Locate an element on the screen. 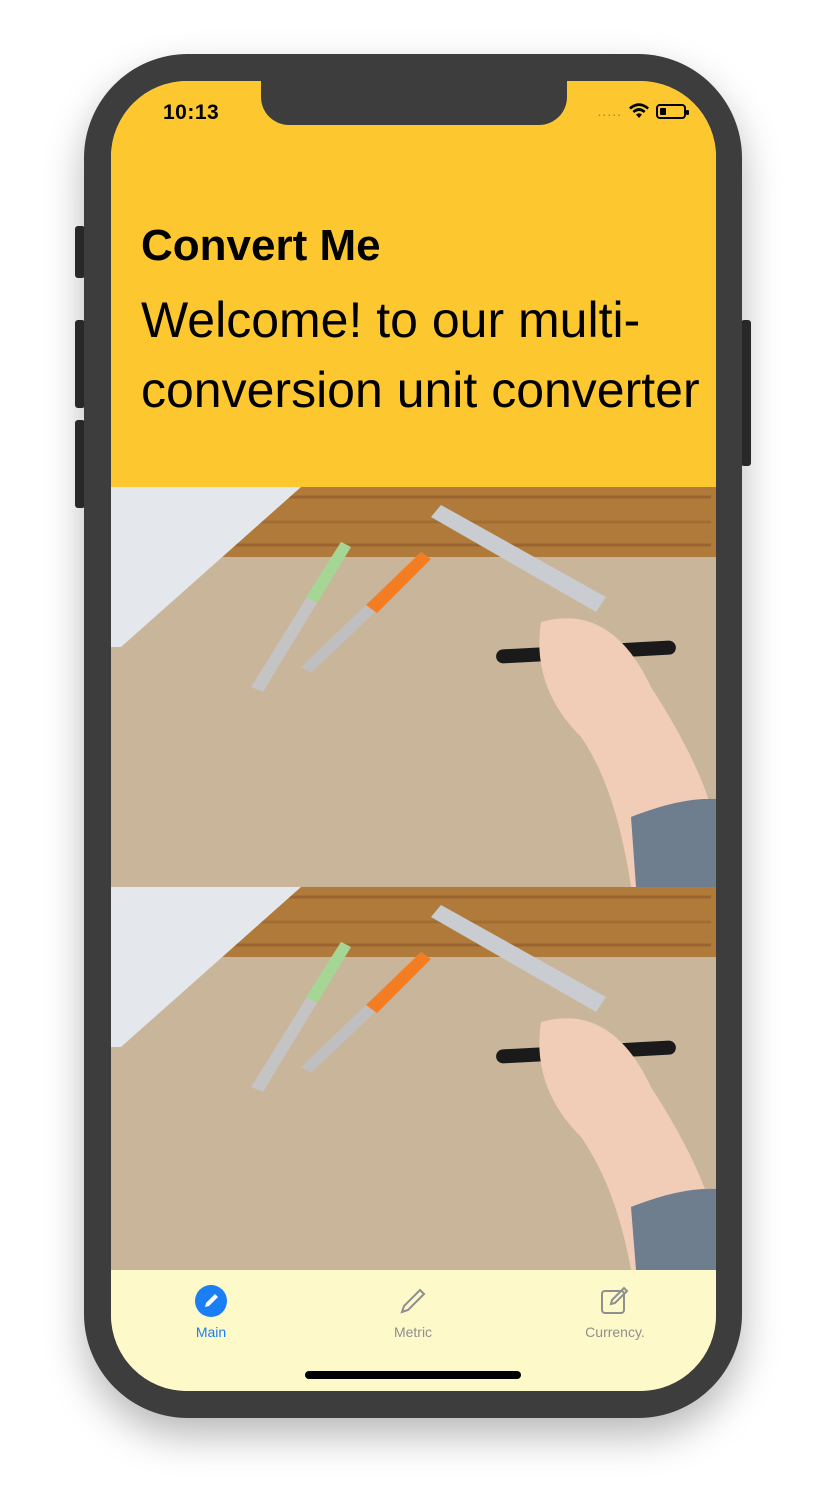 This screenshot has height=1504, width=826. tab-label: Main is located at coordinates (211, 1332).